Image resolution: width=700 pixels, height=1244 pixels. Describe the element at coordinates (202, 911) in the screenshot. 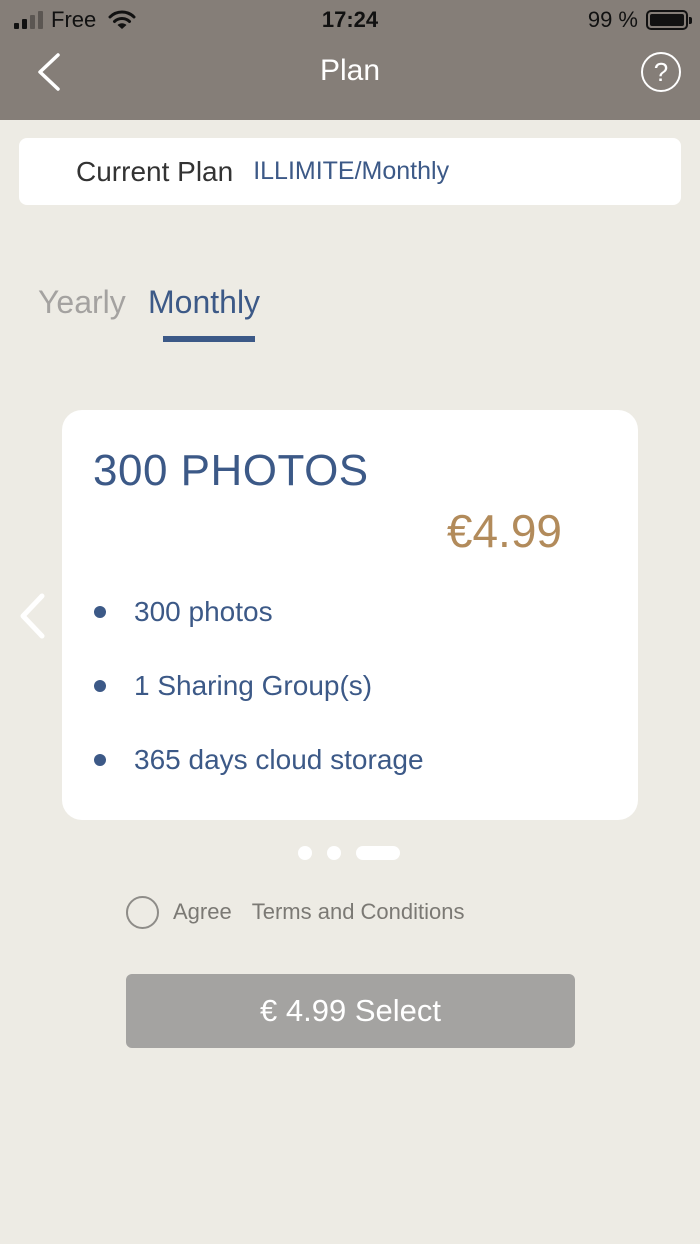

I see `agree-label: Agree` at that location.